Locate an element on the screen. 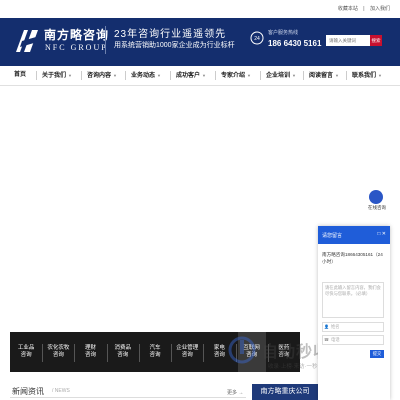 The width and height of the screenshot is (400, 400). watermark-logo-icon is located at coordinates (242, 350).